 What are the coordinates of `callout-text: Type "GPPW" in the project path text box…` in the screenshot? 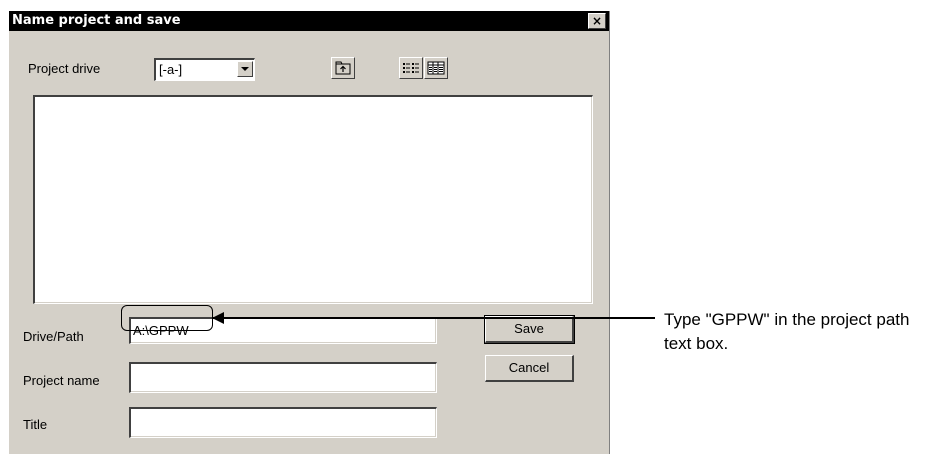 It's located at (787, 331).